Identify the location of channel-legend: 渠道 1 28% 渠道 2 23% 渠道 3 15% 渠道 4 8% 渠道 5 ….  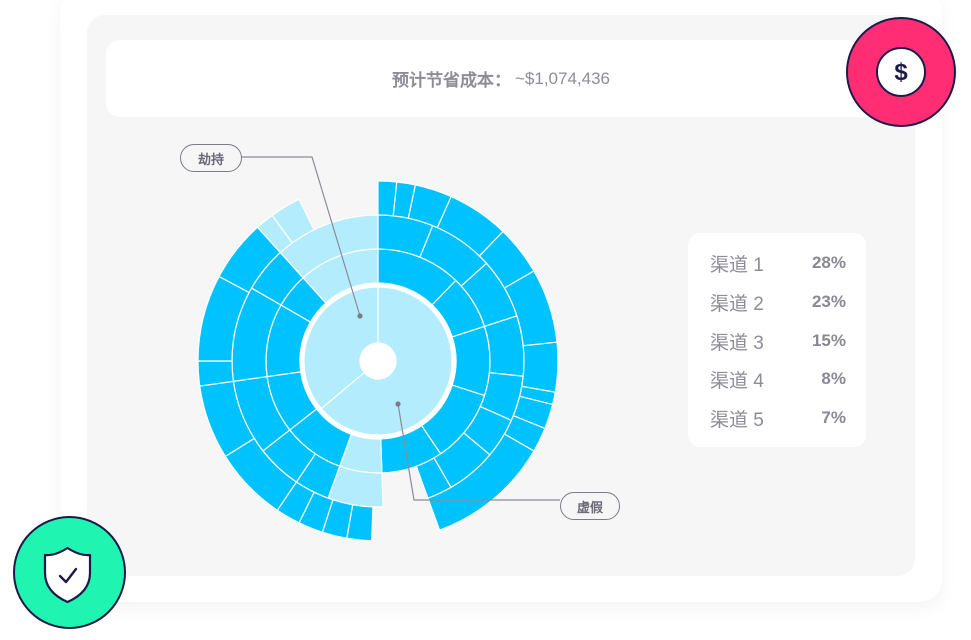
(777, 340).